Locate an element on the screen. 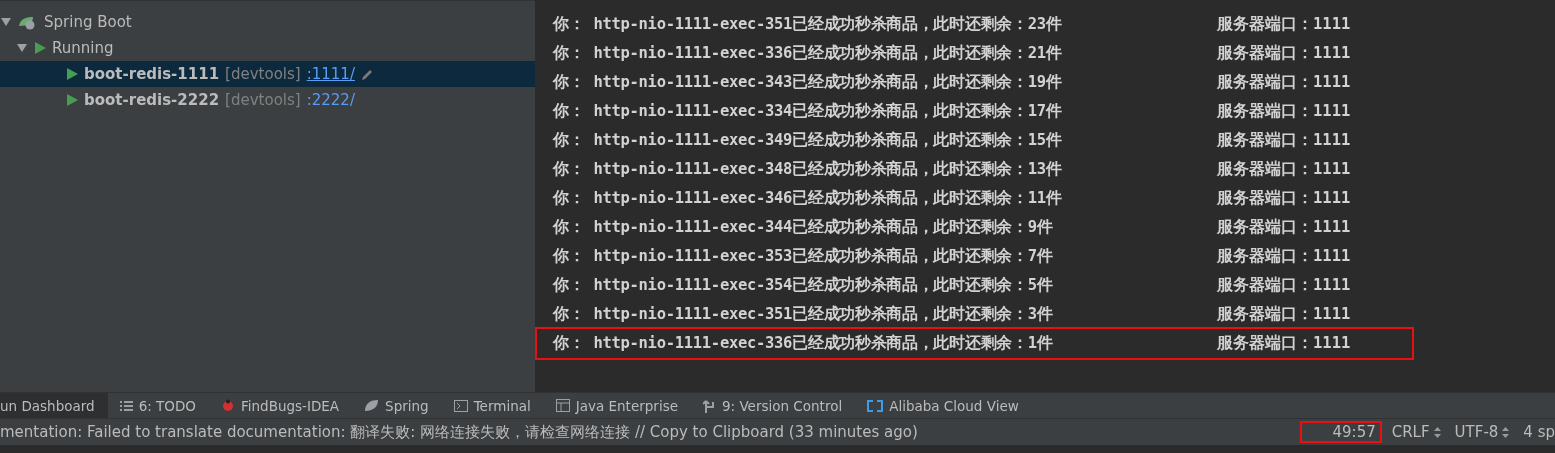  bug-icon is located at coordinates (228, 405).